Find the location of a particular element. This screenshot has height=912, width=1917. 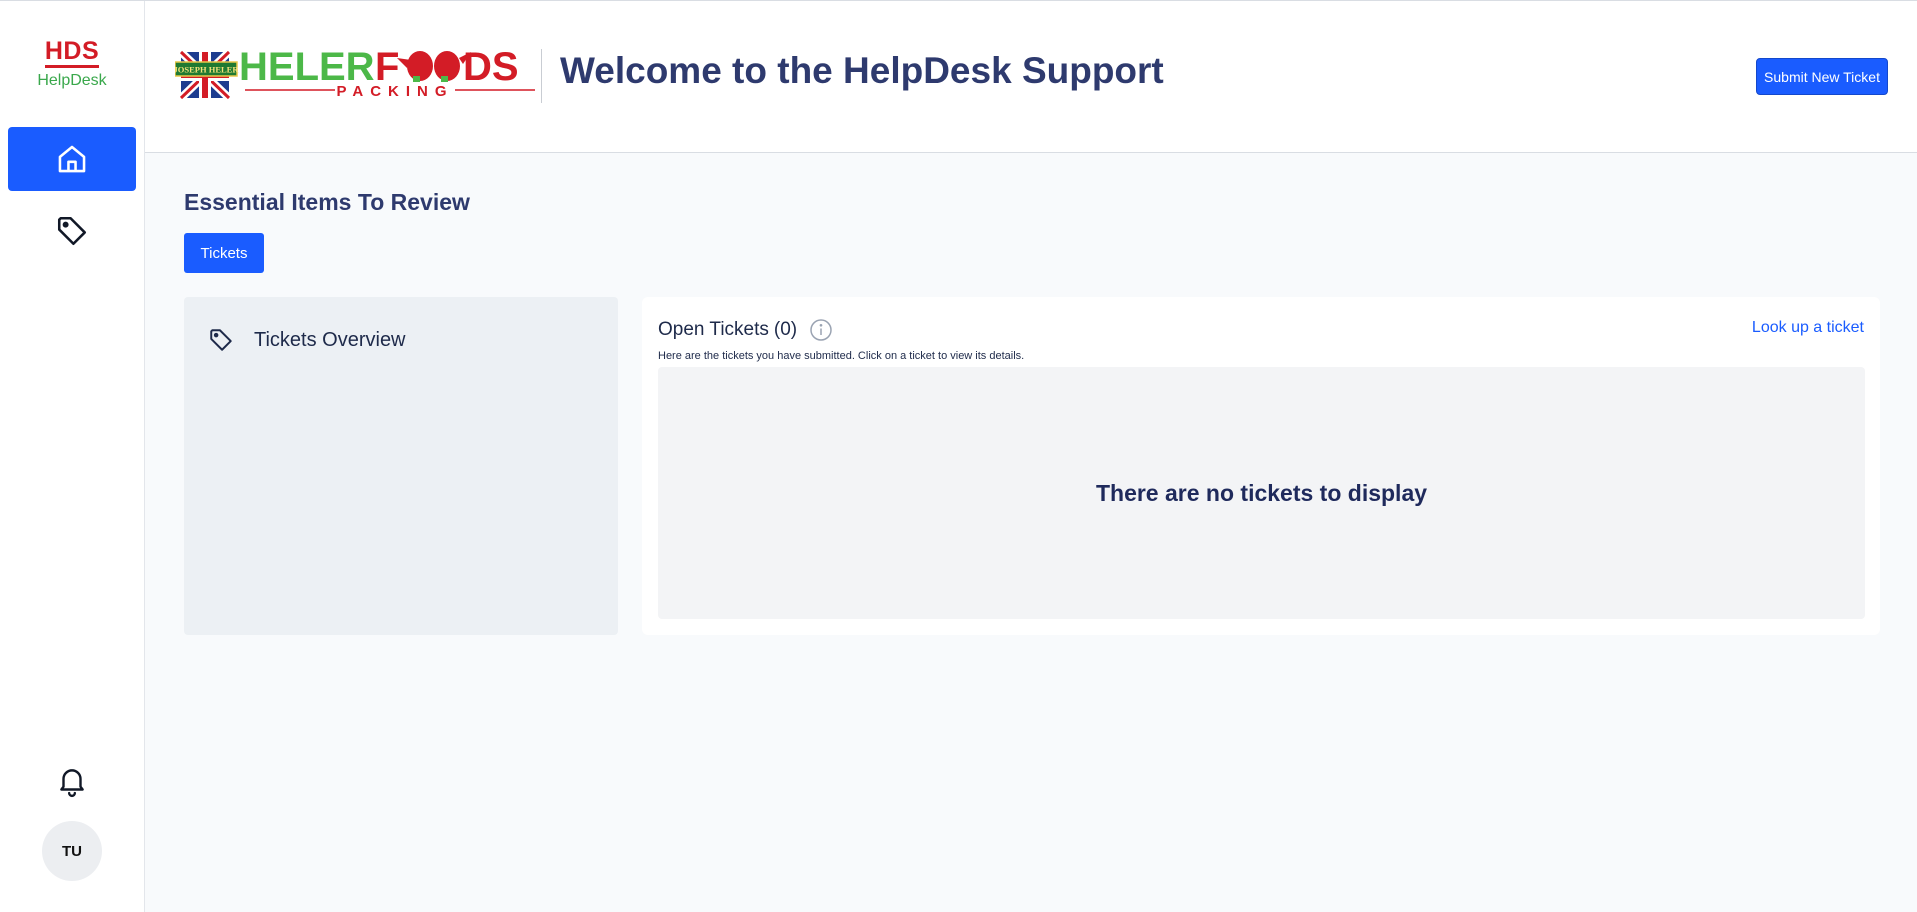

open-tickets-count: (0) is located at coordinates (785, 329).